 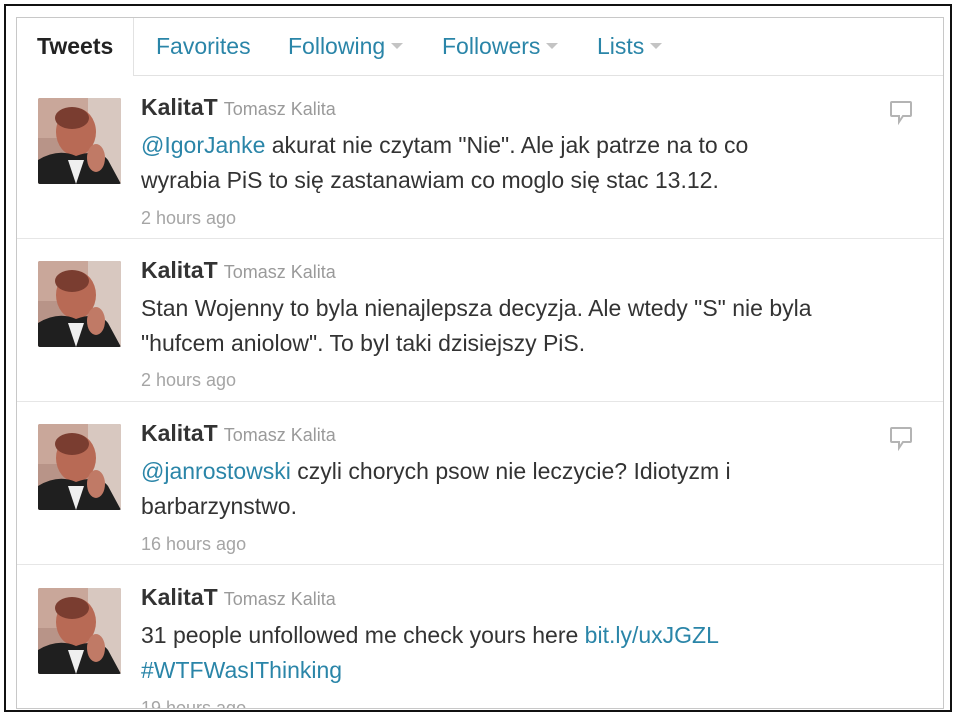 I want to click on timestamp-link: 19 hours ago, so click(x=193, y=703).